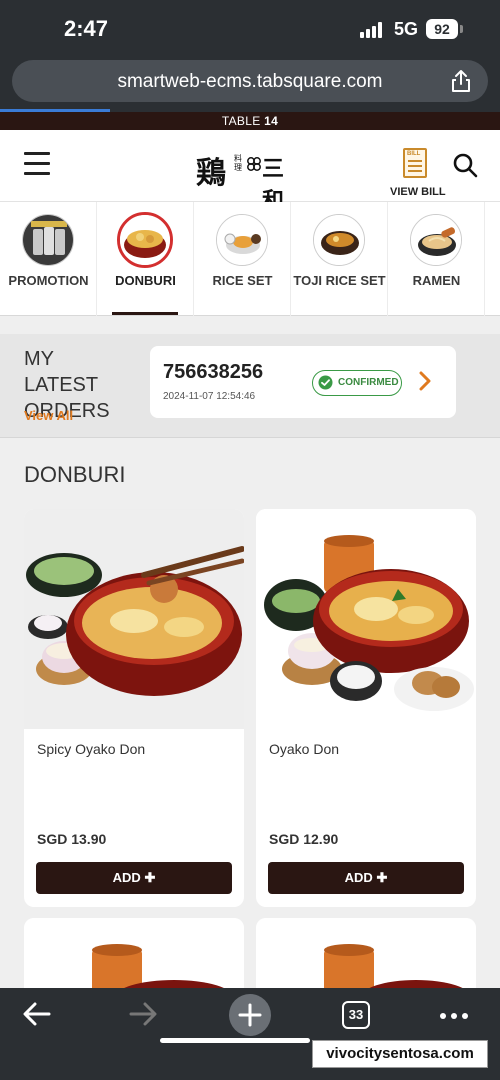 The height and width of the screenshot is (1080, 500). Describe the element at coordinates (235, 1040) in the screenshot. I see `home-indicator` at that location.